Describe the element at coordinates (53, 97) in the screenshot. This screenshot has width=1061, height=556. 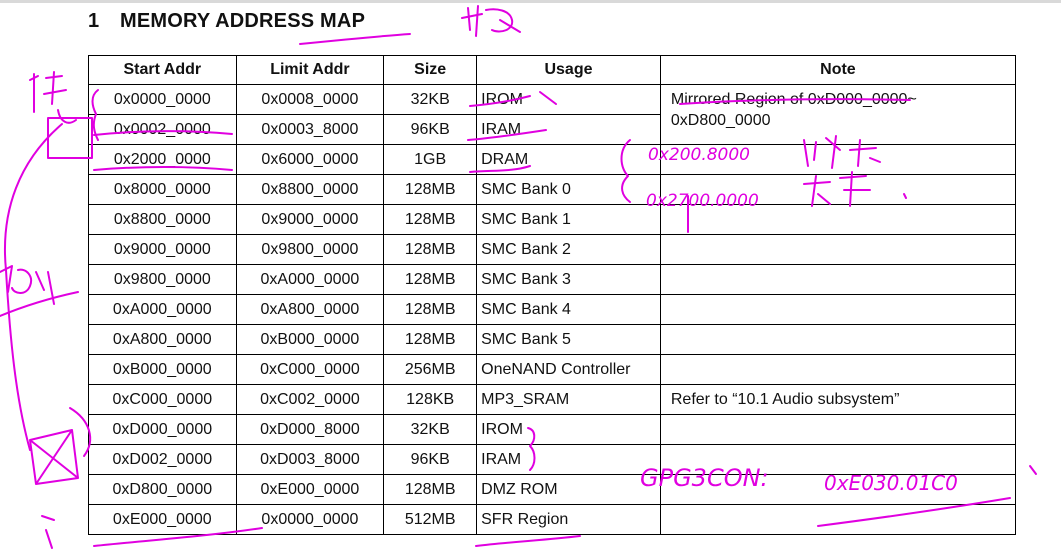
I see `left-scribble-glyph` at that location.